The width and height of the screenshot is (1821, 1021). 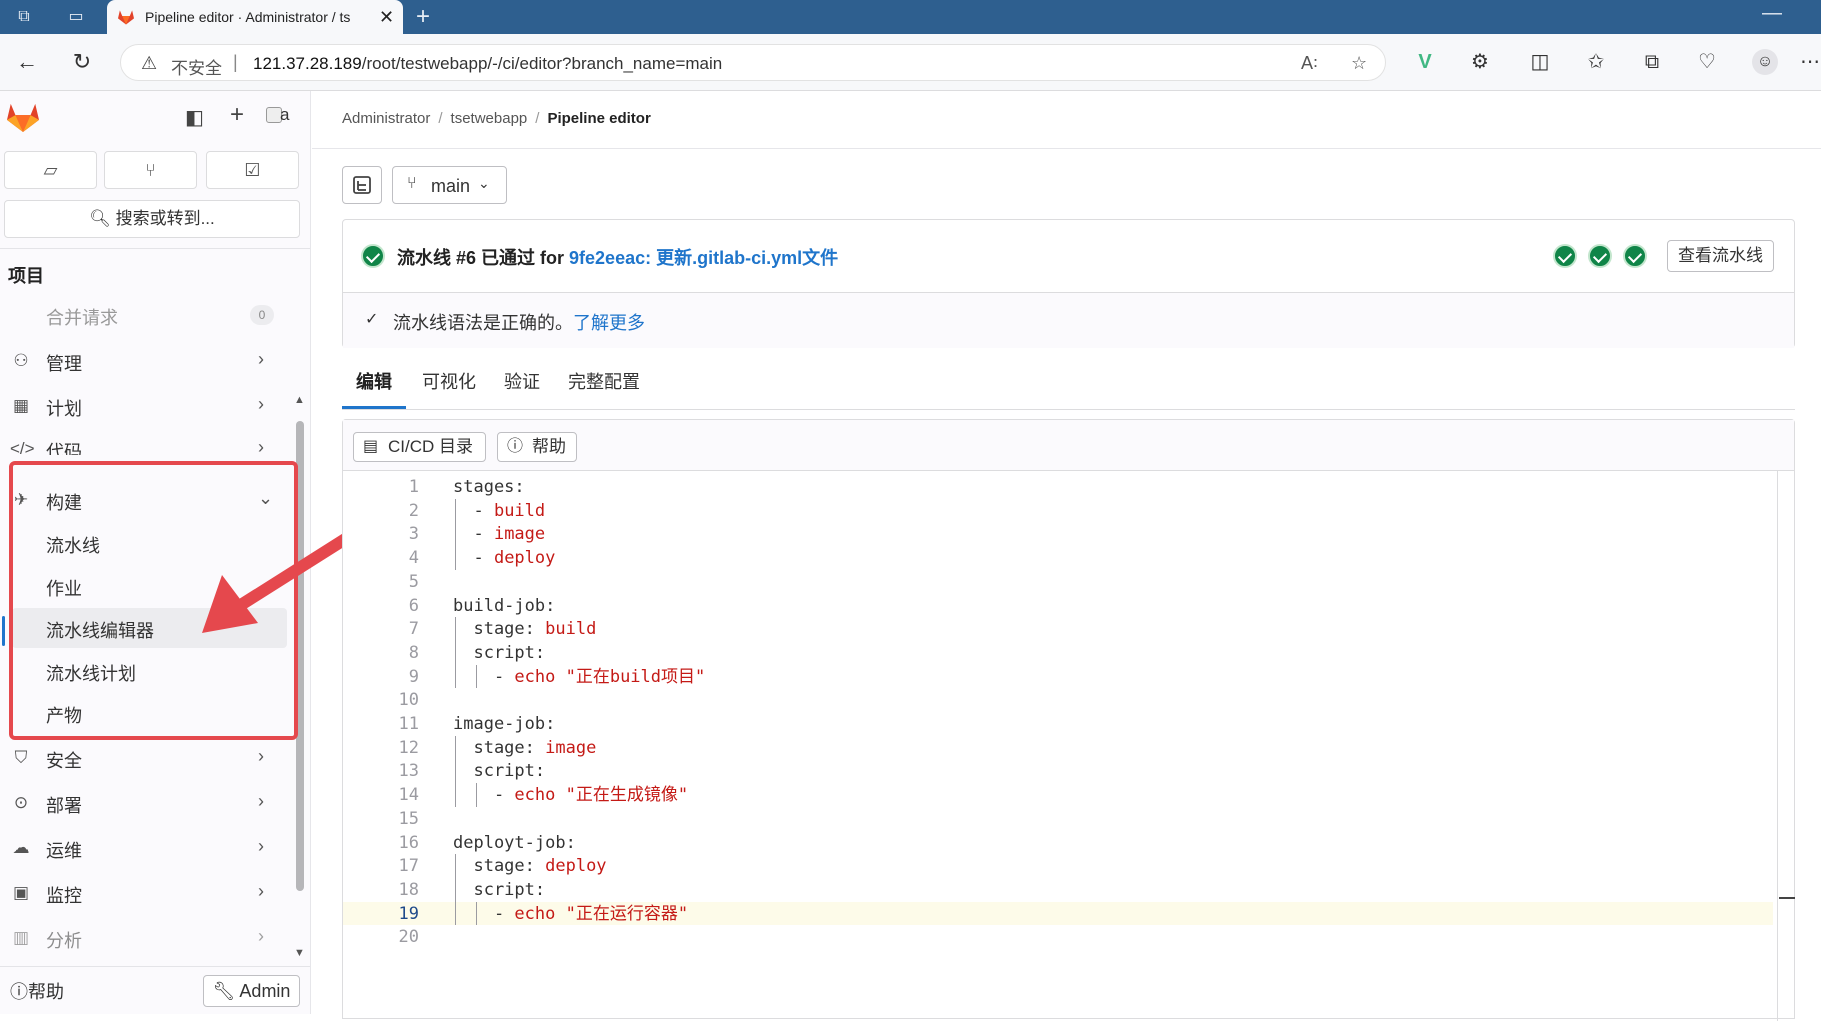 What do you see at coordinates (598, 118) in the screenshot?
I see `breadcrumb-current: Pipeline editor` at bounding box center [598, 118].